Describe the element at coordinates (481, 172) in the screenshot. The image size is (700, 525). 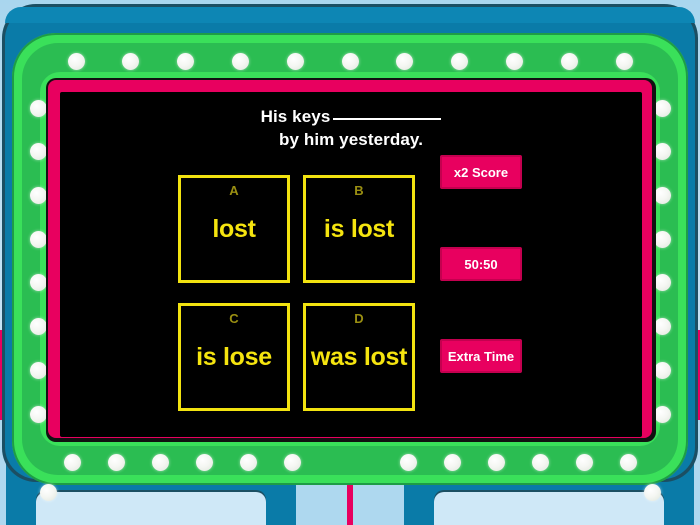
I see `powerup-x2-score: x2 Score` at that location.